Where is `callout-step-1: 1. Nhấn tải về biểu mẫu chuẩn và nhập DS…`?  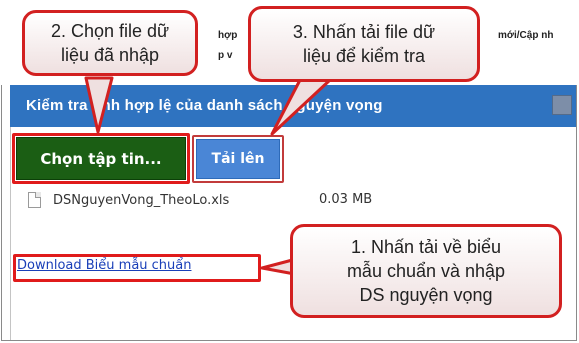
callout-step-1: 1. Nhấn tải về biểu mẫu chuẩn và nhập DS… is located at coordinates (426, 271).